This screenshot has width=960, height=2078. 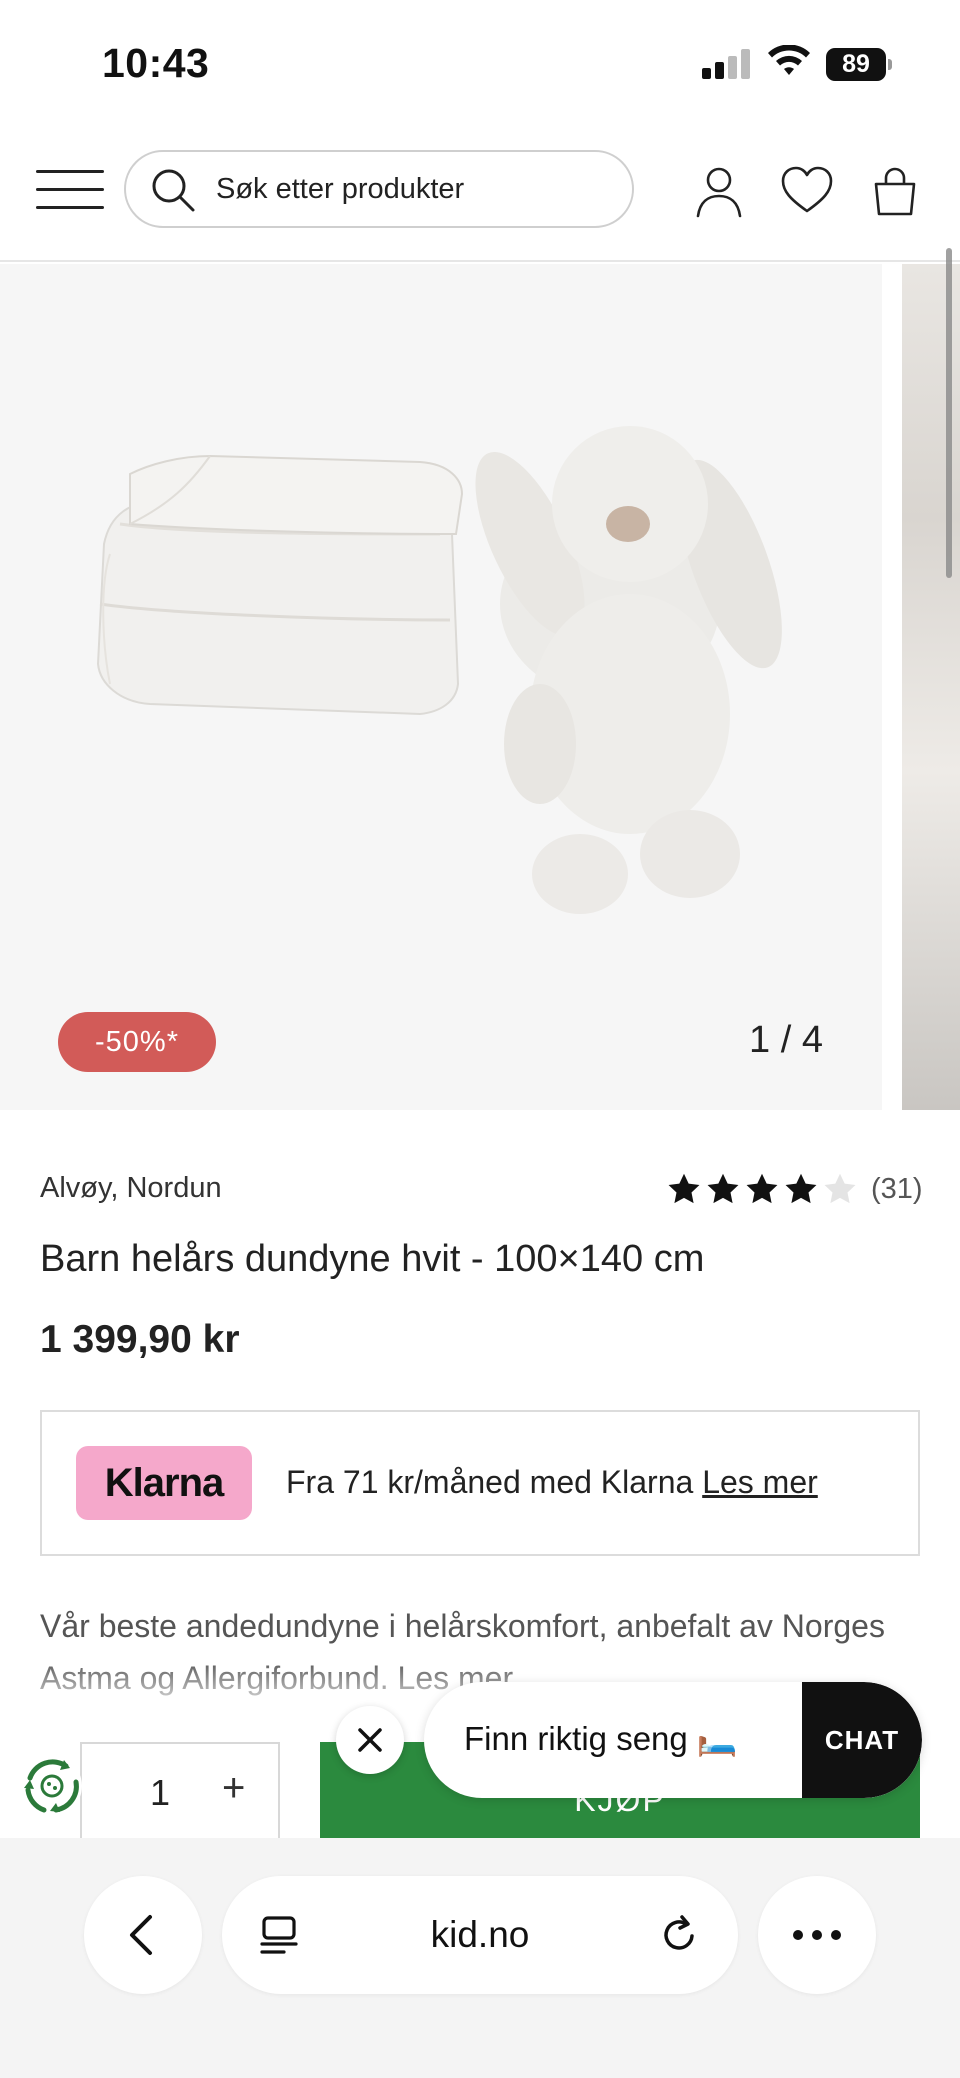 What do you see at coordinates (786, 1040) in the screenshot?
I see `slide-counter: 1 / 4` at bounding box center [786, 1040].